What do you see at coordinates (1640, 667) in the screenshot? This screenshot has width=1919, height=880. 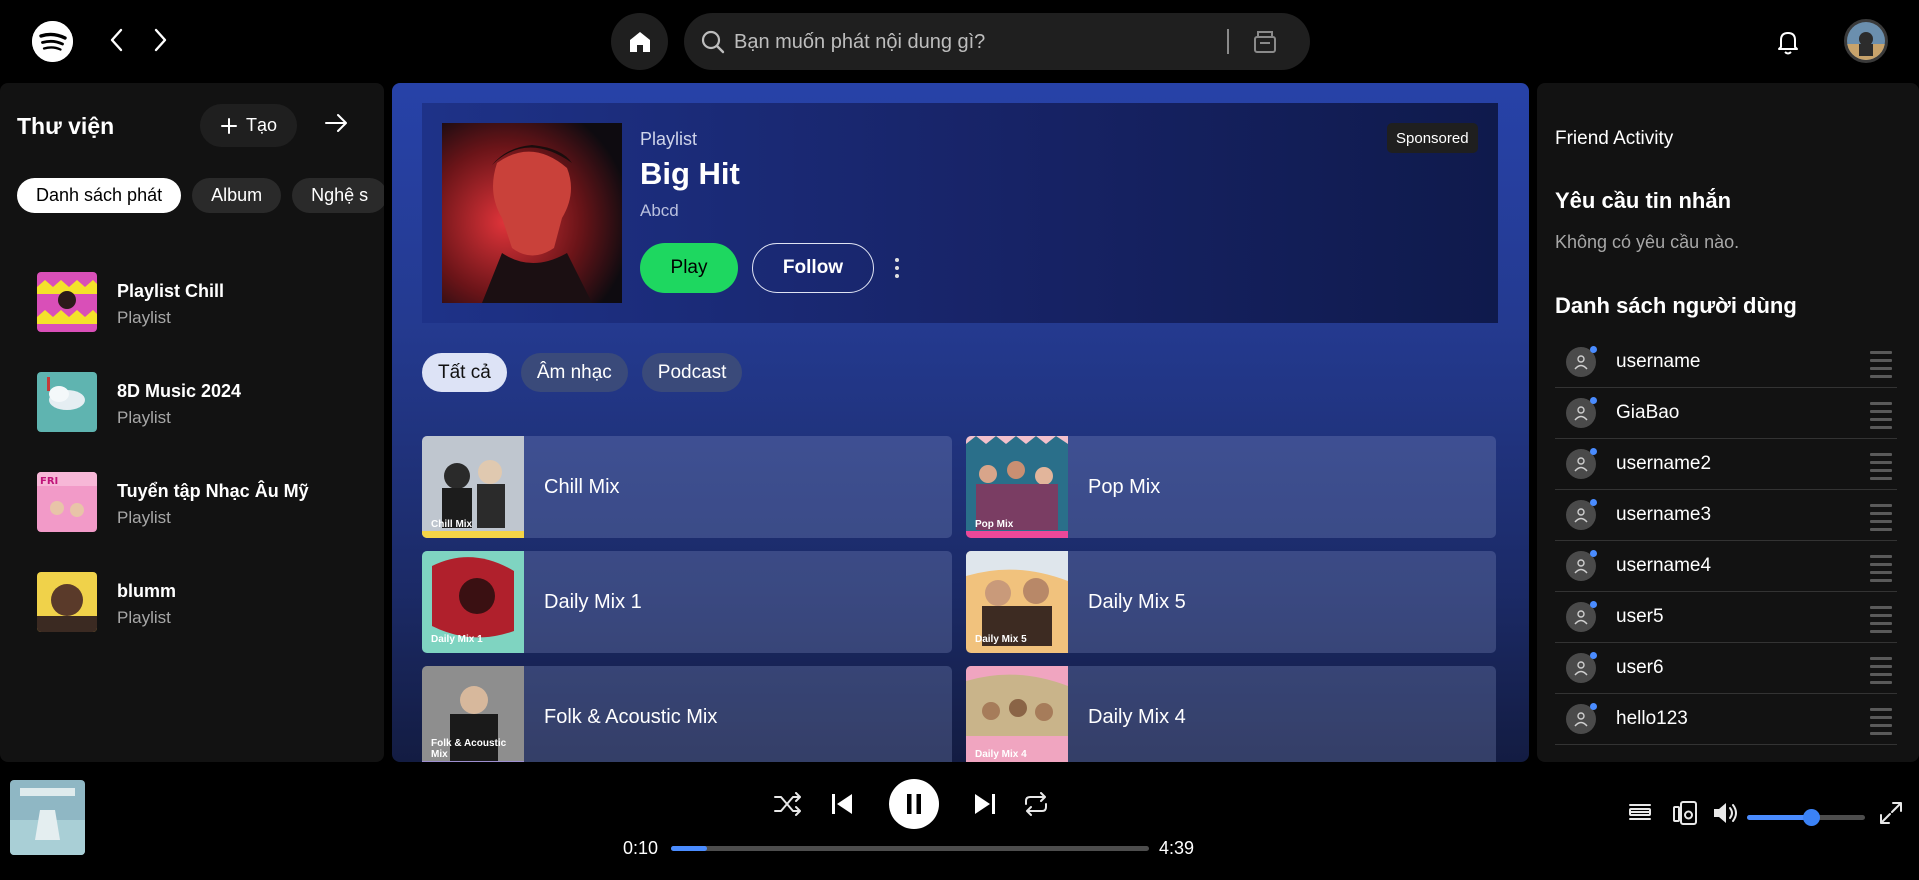 I see `user-name: user6` at bounding box center [1640, 667].